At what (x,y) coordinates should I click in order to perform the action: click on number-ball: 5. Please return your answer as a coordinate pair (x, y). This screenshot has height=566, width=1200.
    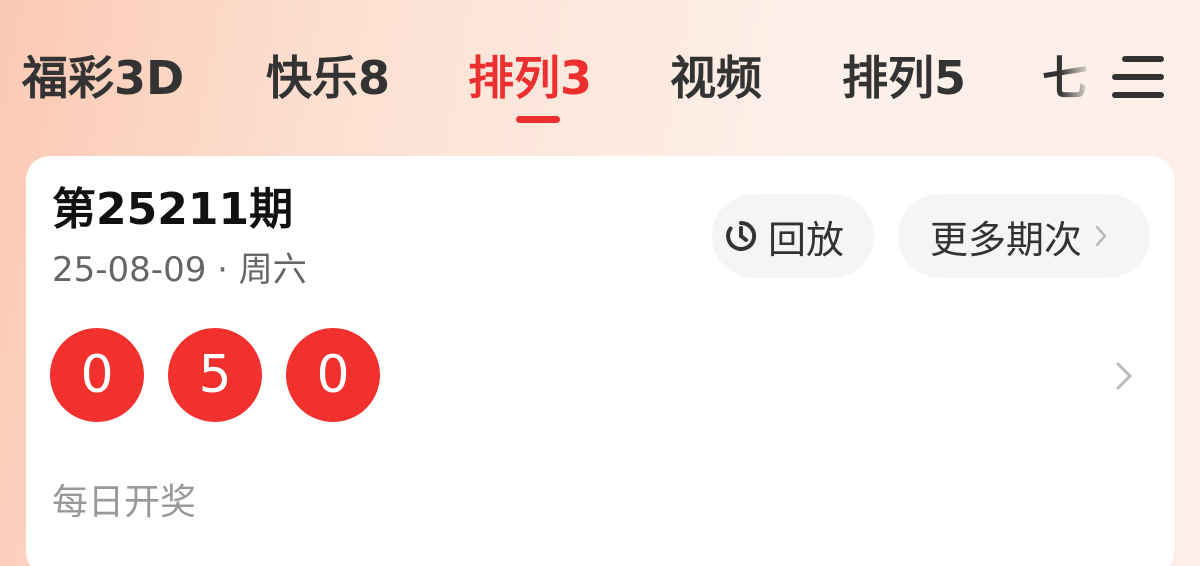
    Looking at the image, I should click on (215, 375).